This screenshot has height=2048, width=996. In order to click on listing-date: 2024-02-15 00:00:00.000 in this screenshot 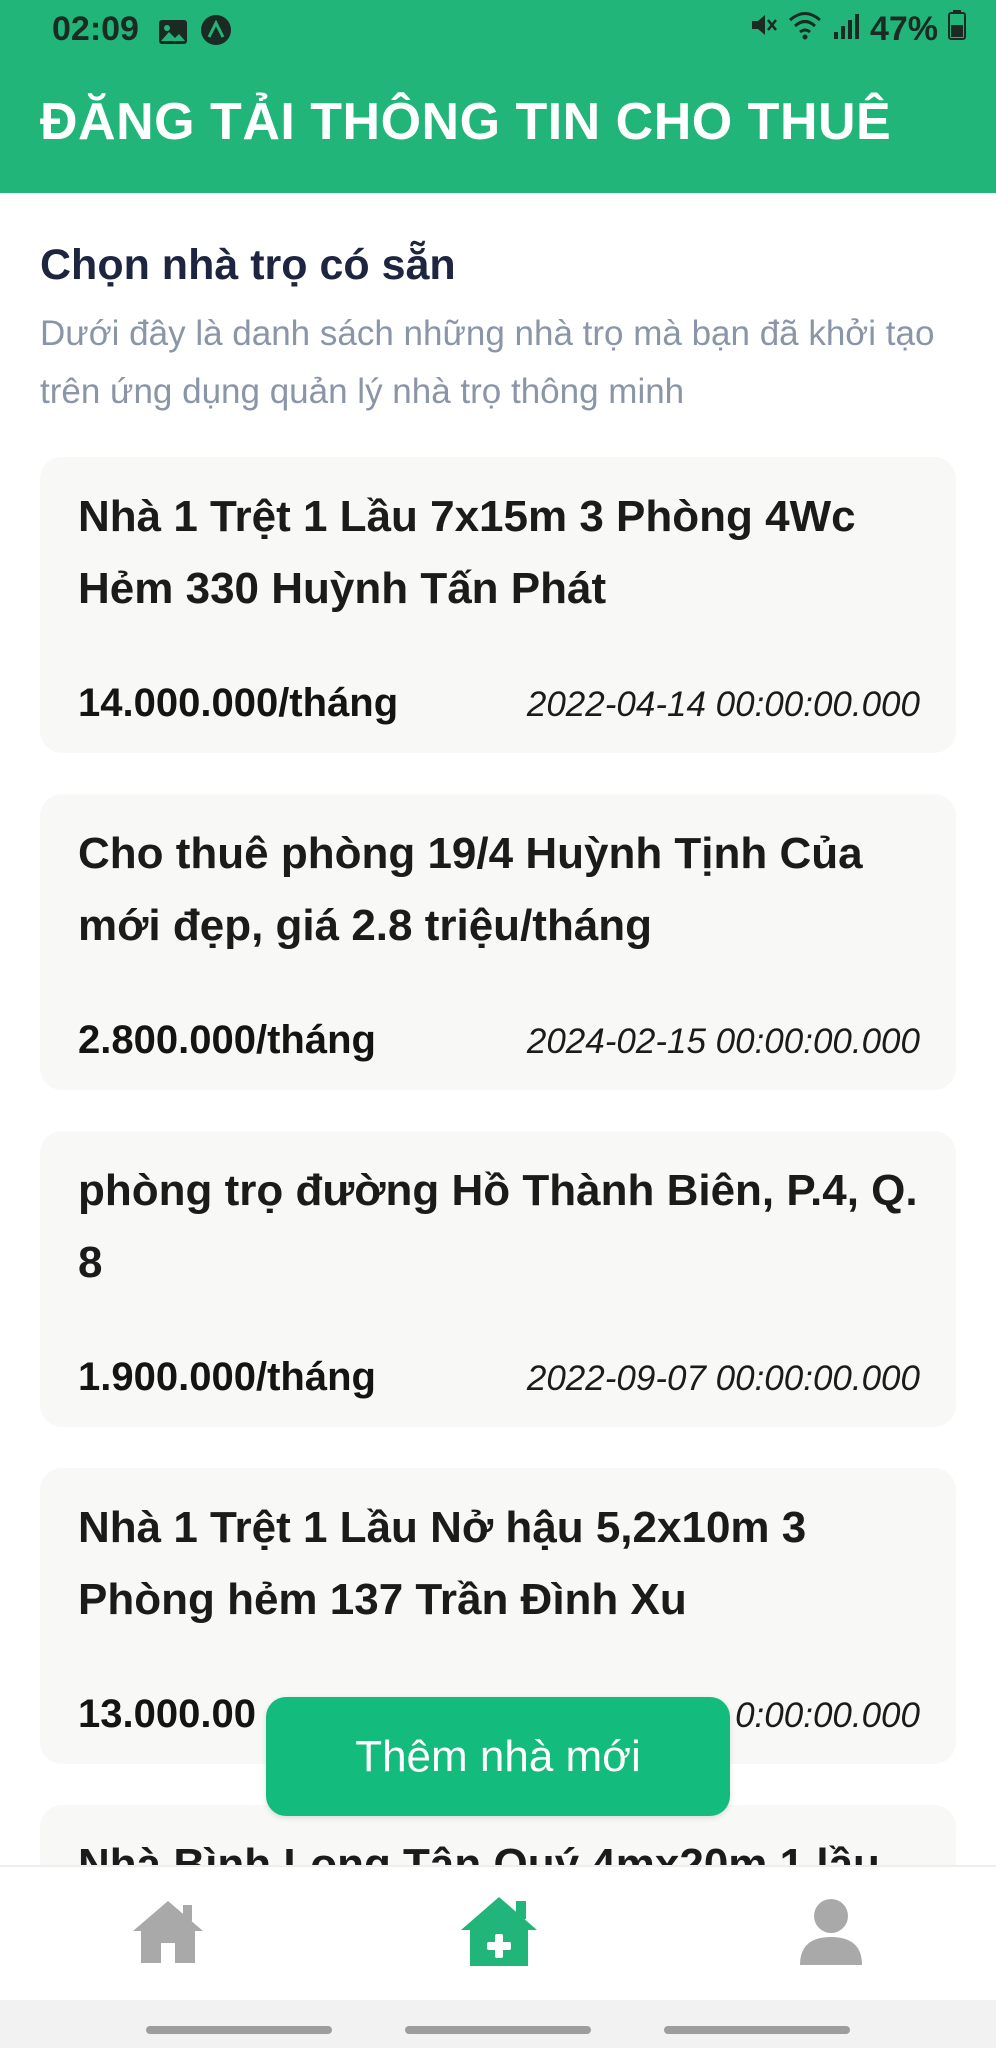, I will do `click(723, 1041)`.